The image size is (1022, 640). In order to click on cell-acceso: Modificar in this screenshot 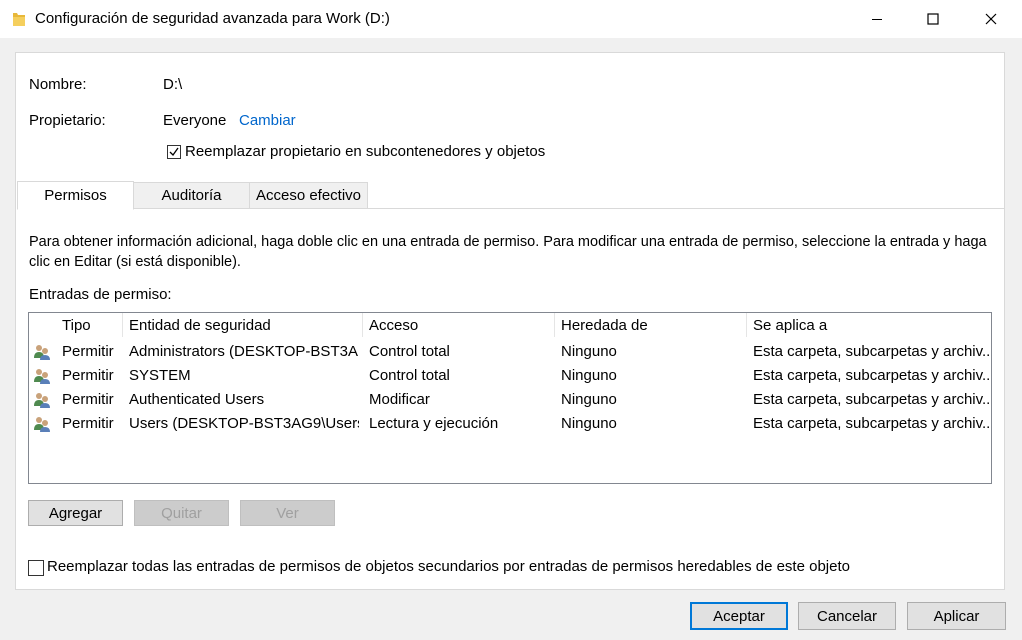, I will do `click(399, 399)`.